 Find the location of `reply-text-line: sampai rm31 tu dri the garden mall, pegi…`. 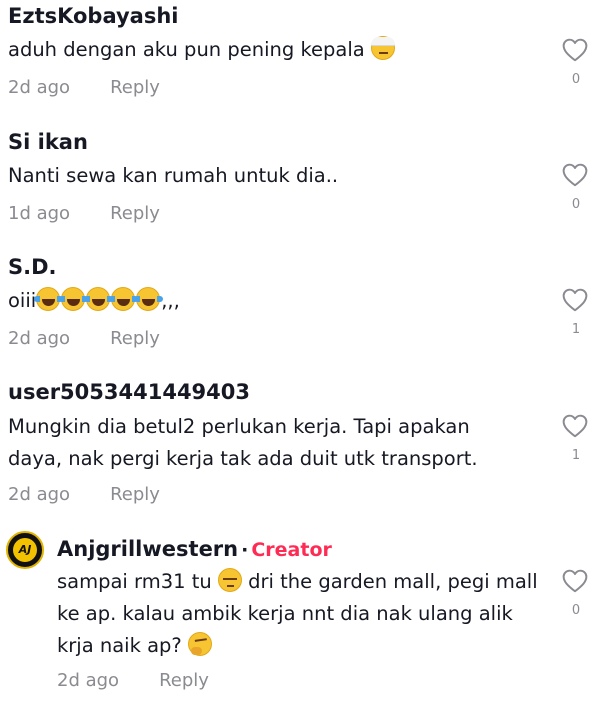

reply-text-line: sampai rm31 tu dri the garden mall, pegi… is located at coordinates (297, 580).